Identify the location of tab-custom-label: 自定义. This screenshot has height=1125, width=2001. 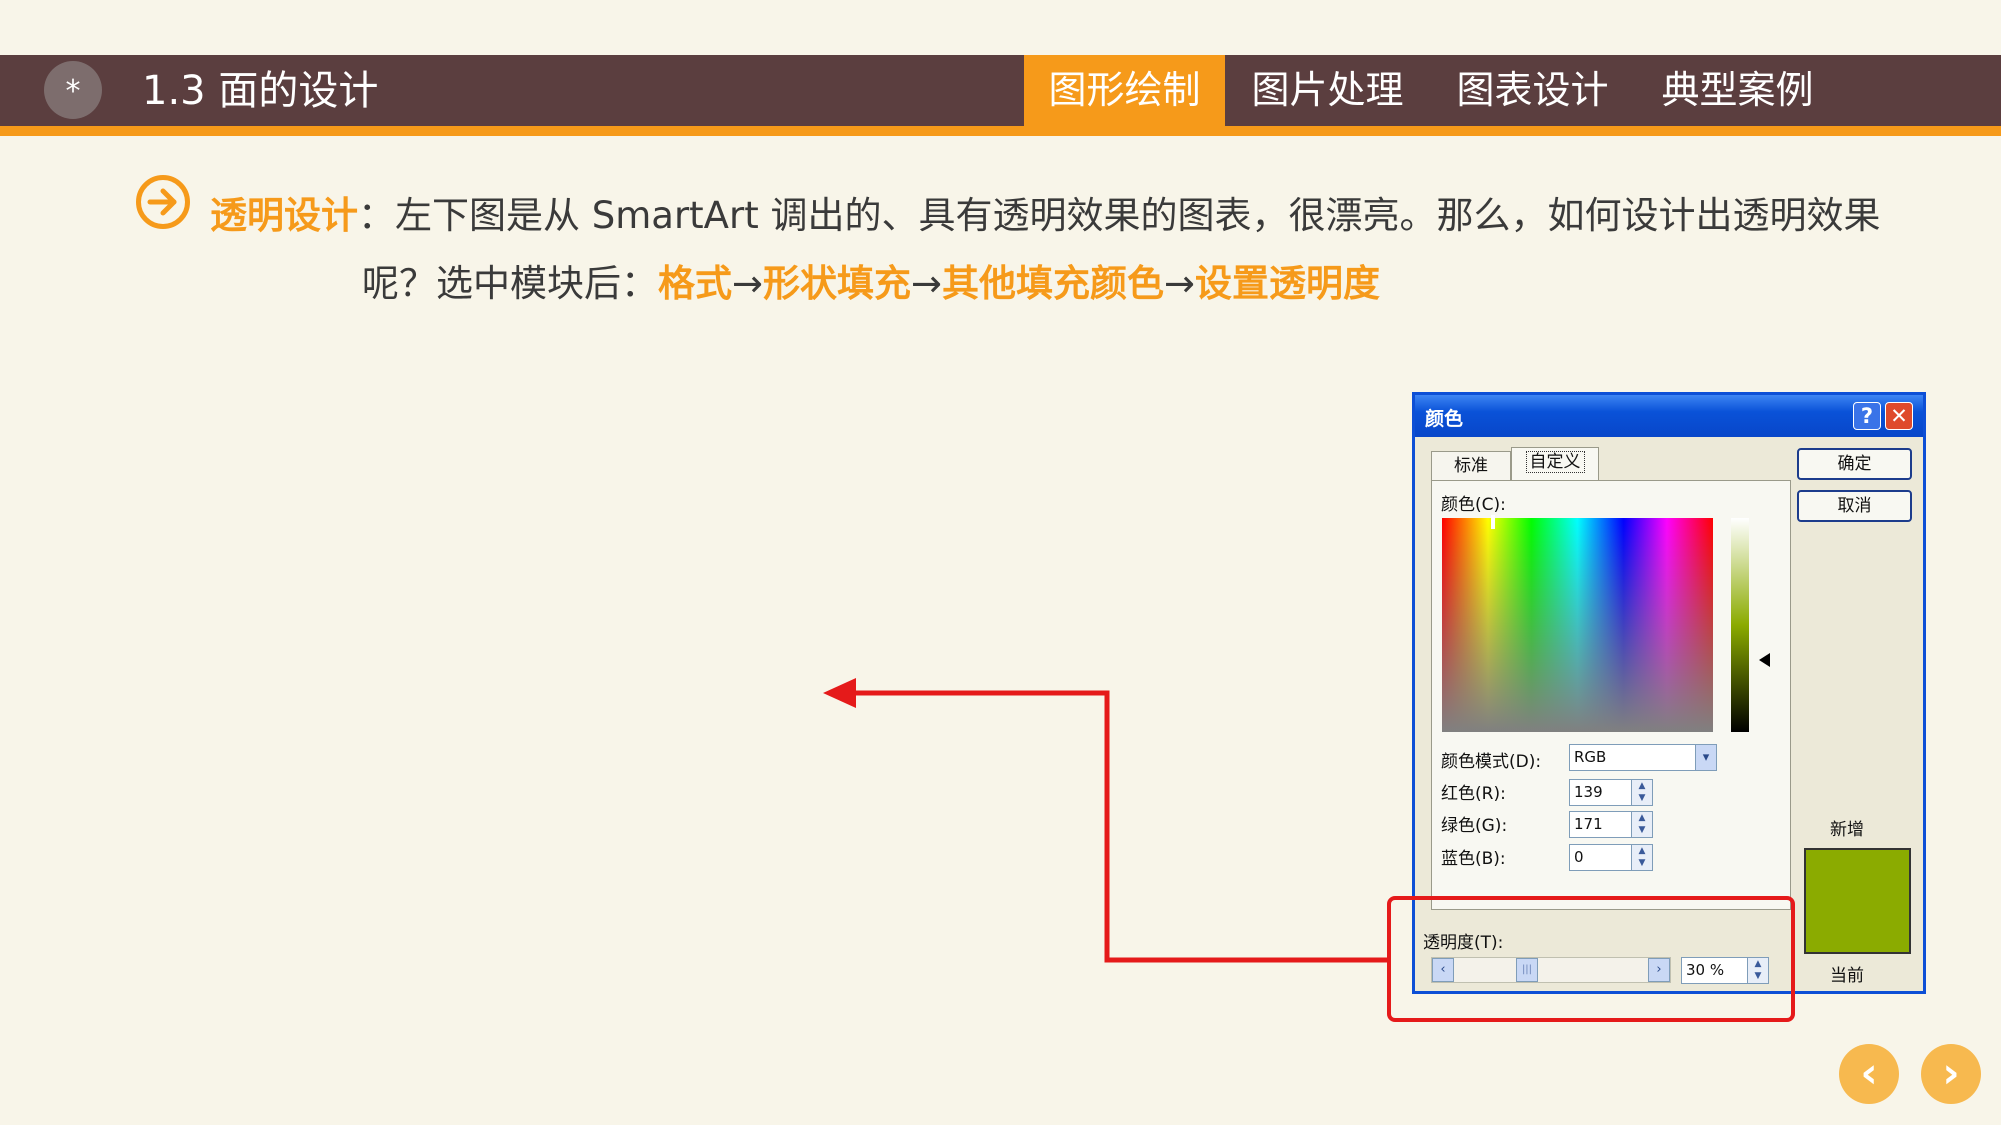
(1555, 462).